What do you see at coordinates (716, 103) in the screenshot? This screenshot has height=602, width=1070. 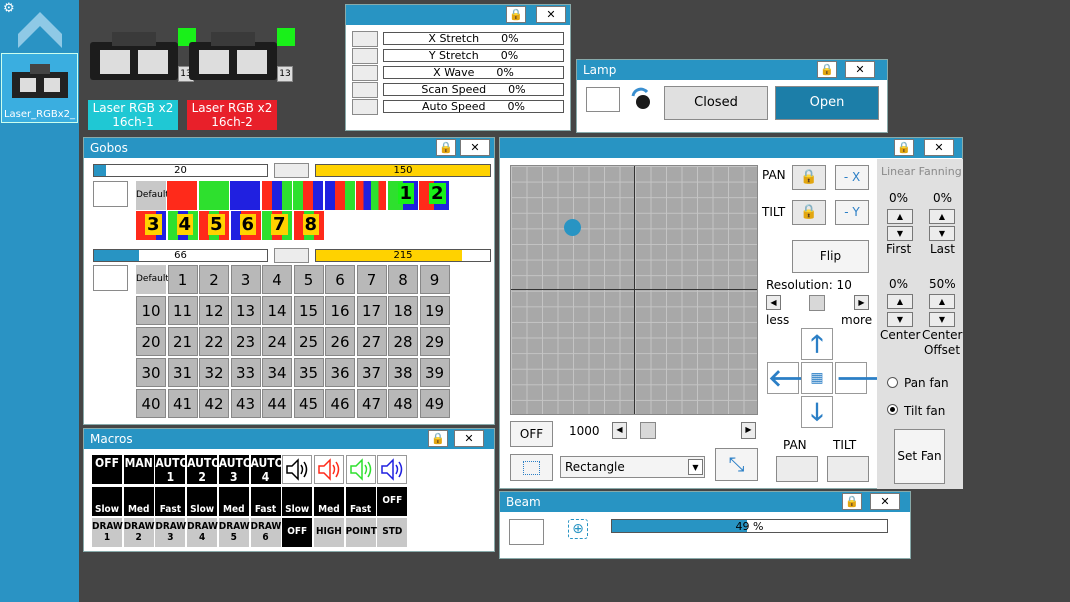 I see `lamp-closed-button: Closed` at bounding box center [716, 103].